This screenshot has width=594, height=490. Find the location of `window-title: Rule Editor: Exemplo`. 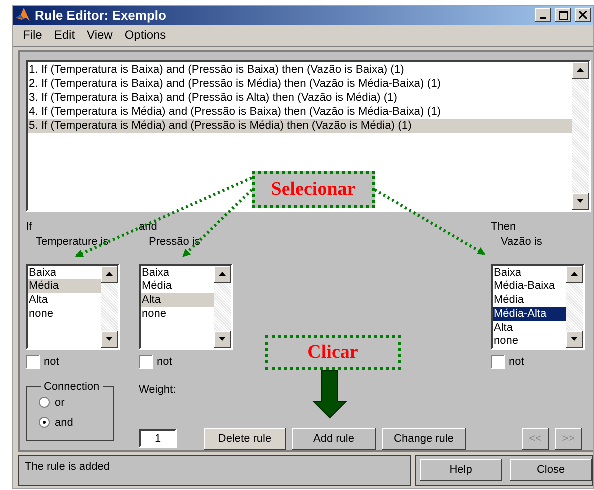

window-title: Rule Editor: Exemplo is located at coordinates (101, 15).